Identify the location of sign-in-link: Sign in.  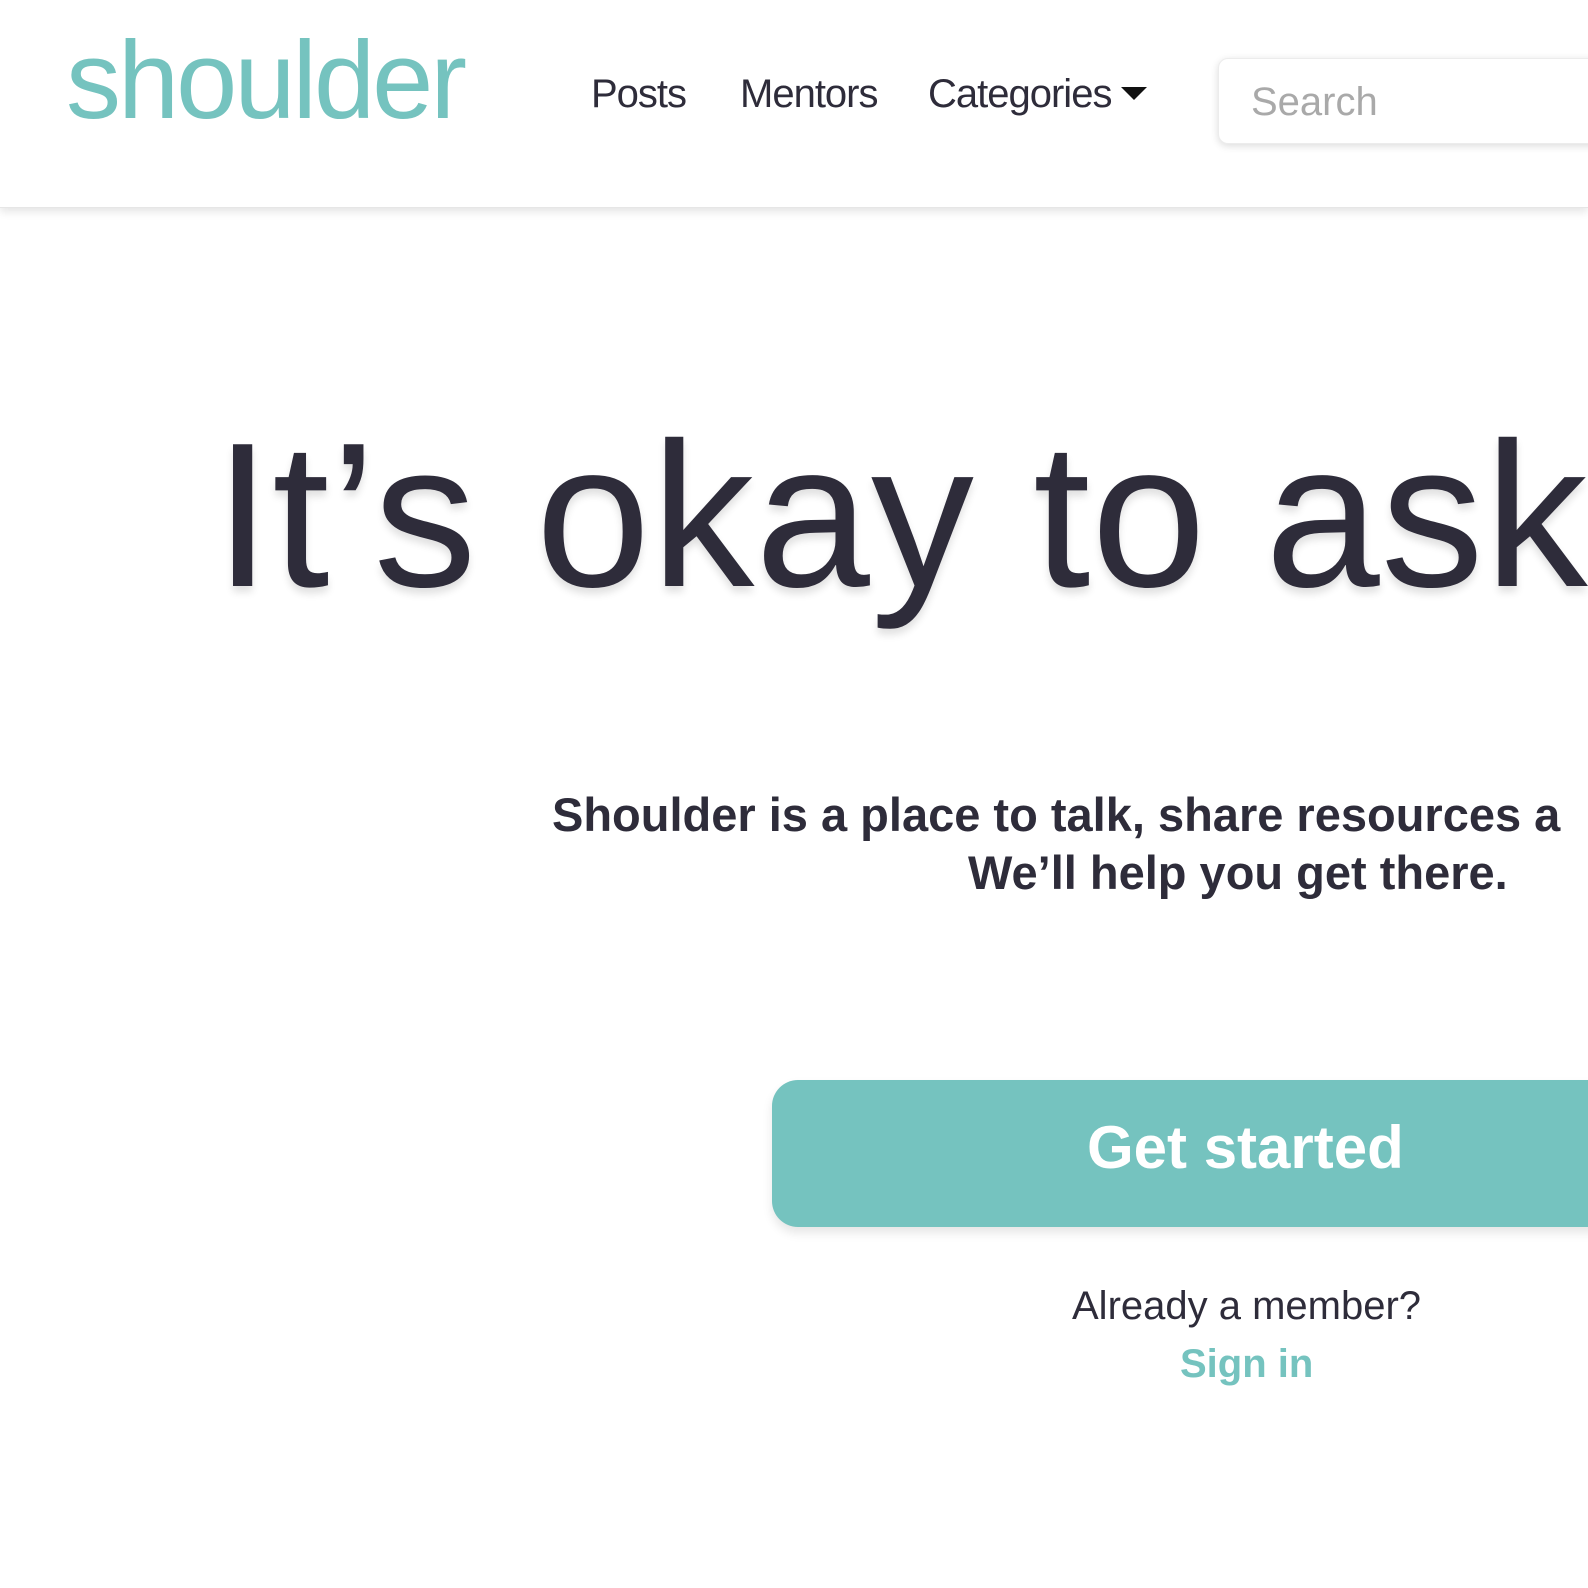
(1246, 1364).